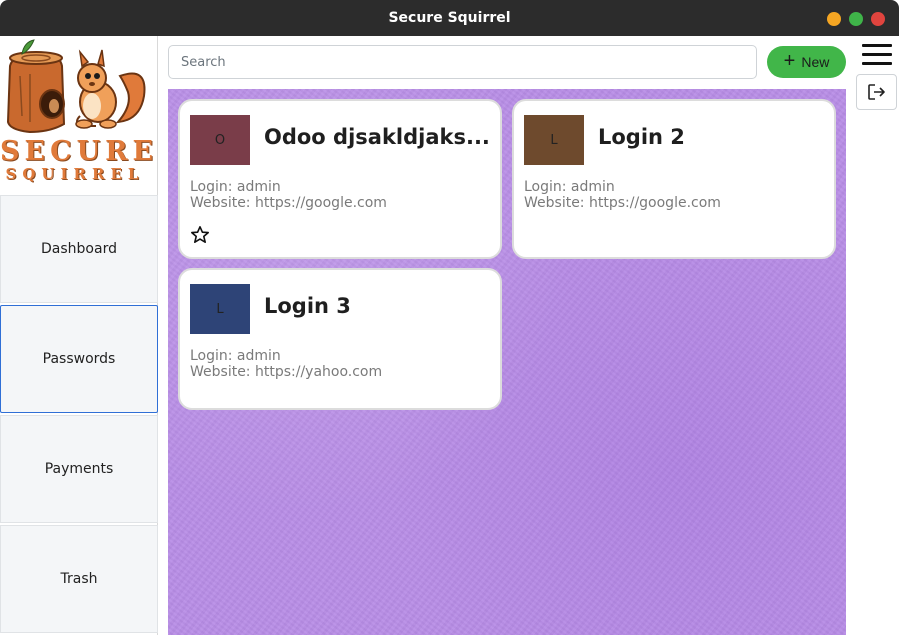 The image size is (899, 635). What do you see at coordinates (75, 174) in the screenshot?
I see `logo-text-line2: SQUIRREL` at bounding box center [75, 174].